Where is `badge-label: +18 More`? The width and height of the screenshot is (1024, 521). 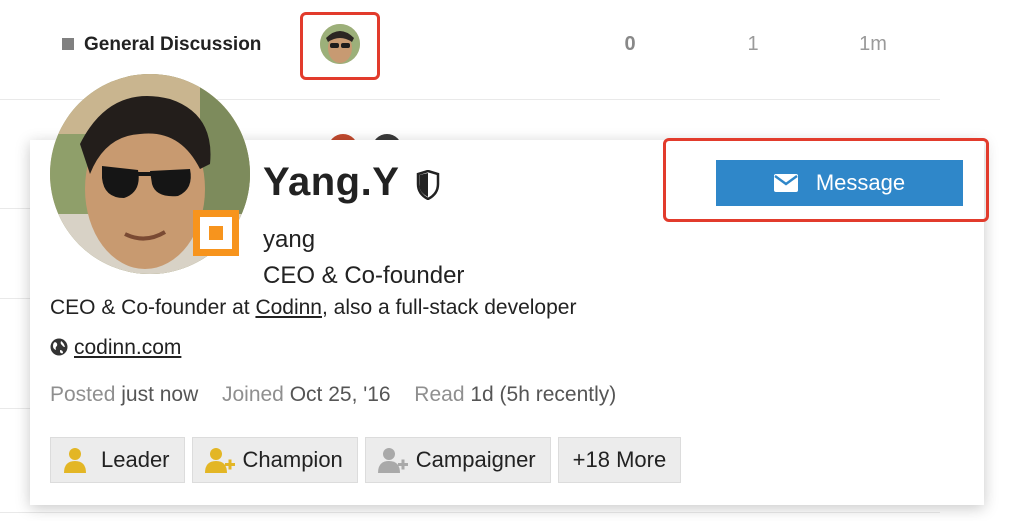
badge-label: +18 More is located at coordinates (619, 459).